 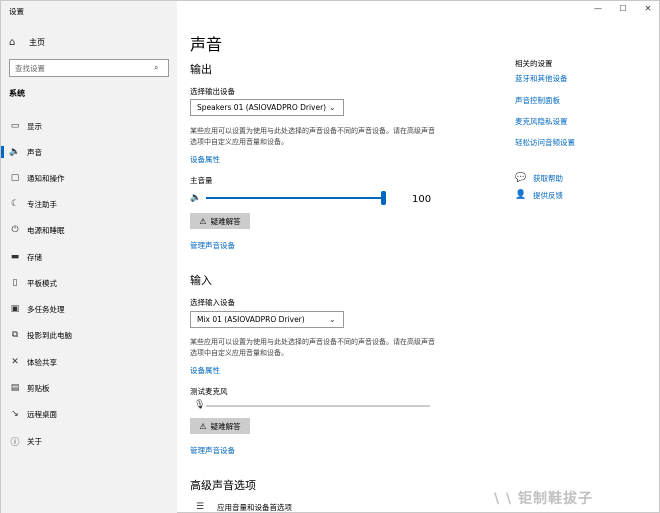 I want to click on related-link-accessibility-audio: 轻松访问音频设置, so click(x=545, y=142).